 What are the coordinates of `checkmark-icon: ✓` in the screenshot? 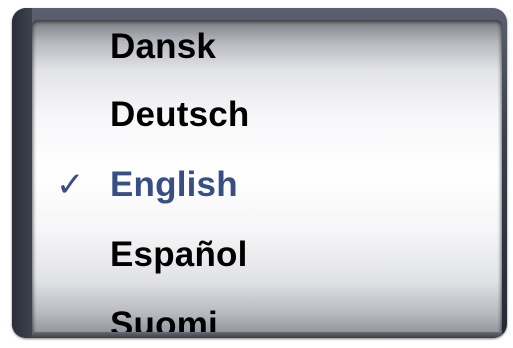 It's located at (70, 185).